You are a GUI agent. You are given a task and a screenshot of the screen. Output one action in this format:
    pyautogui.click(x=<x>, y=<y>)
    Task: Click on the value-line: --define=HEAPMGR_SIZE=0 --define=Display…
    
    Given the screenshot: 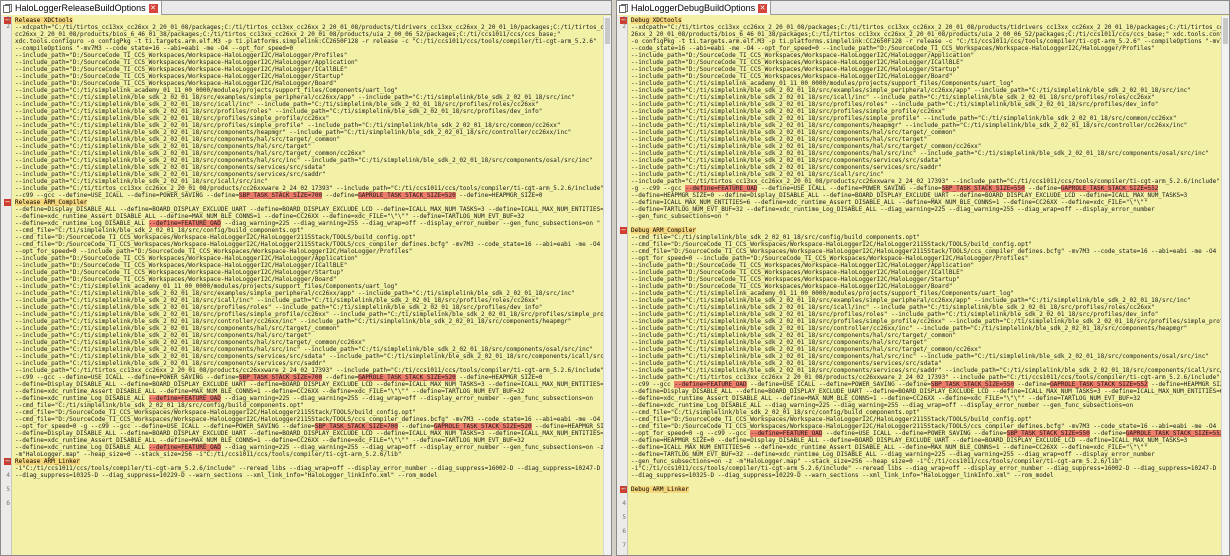 What is the action you would take?
    pyautogui.click(x=909, y=195)
    